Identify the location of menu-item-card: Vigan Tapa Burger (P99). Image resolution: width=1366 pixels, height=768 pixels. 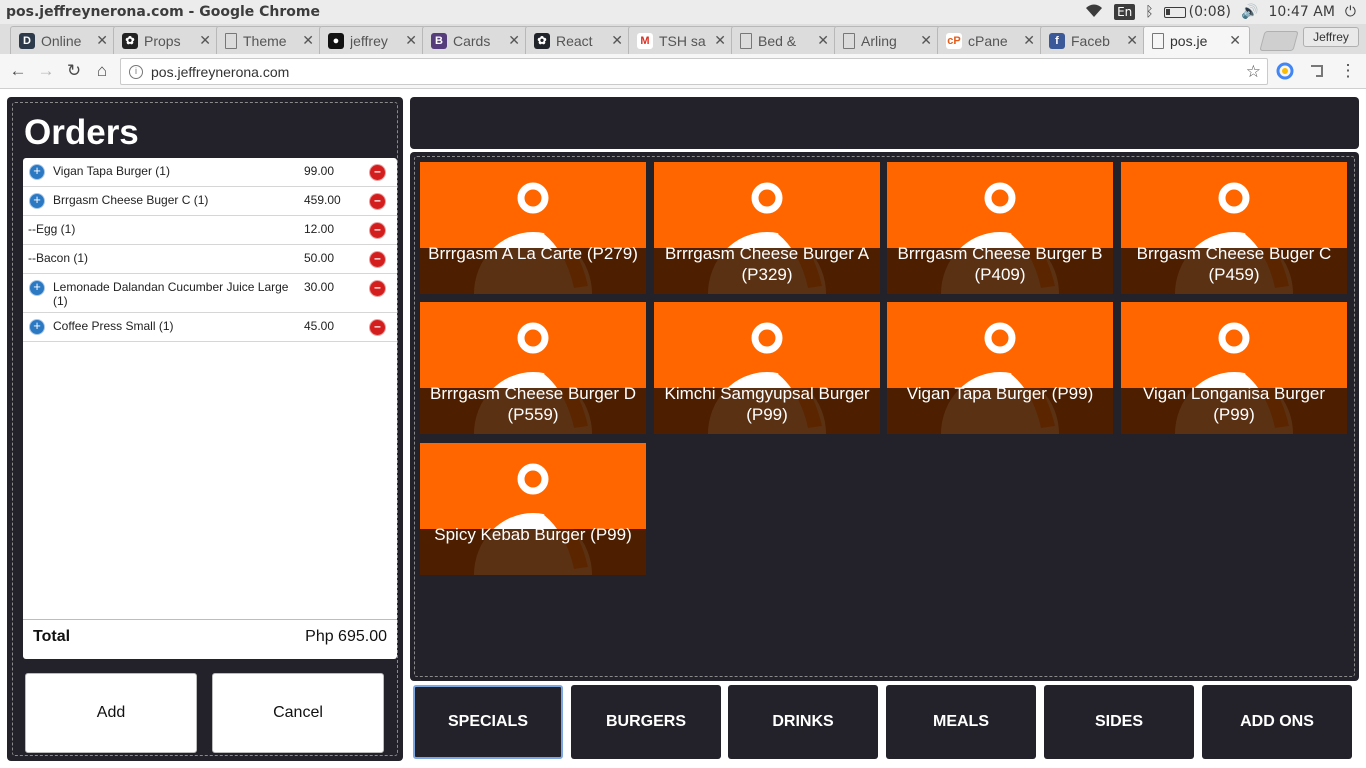
(1000, 368).